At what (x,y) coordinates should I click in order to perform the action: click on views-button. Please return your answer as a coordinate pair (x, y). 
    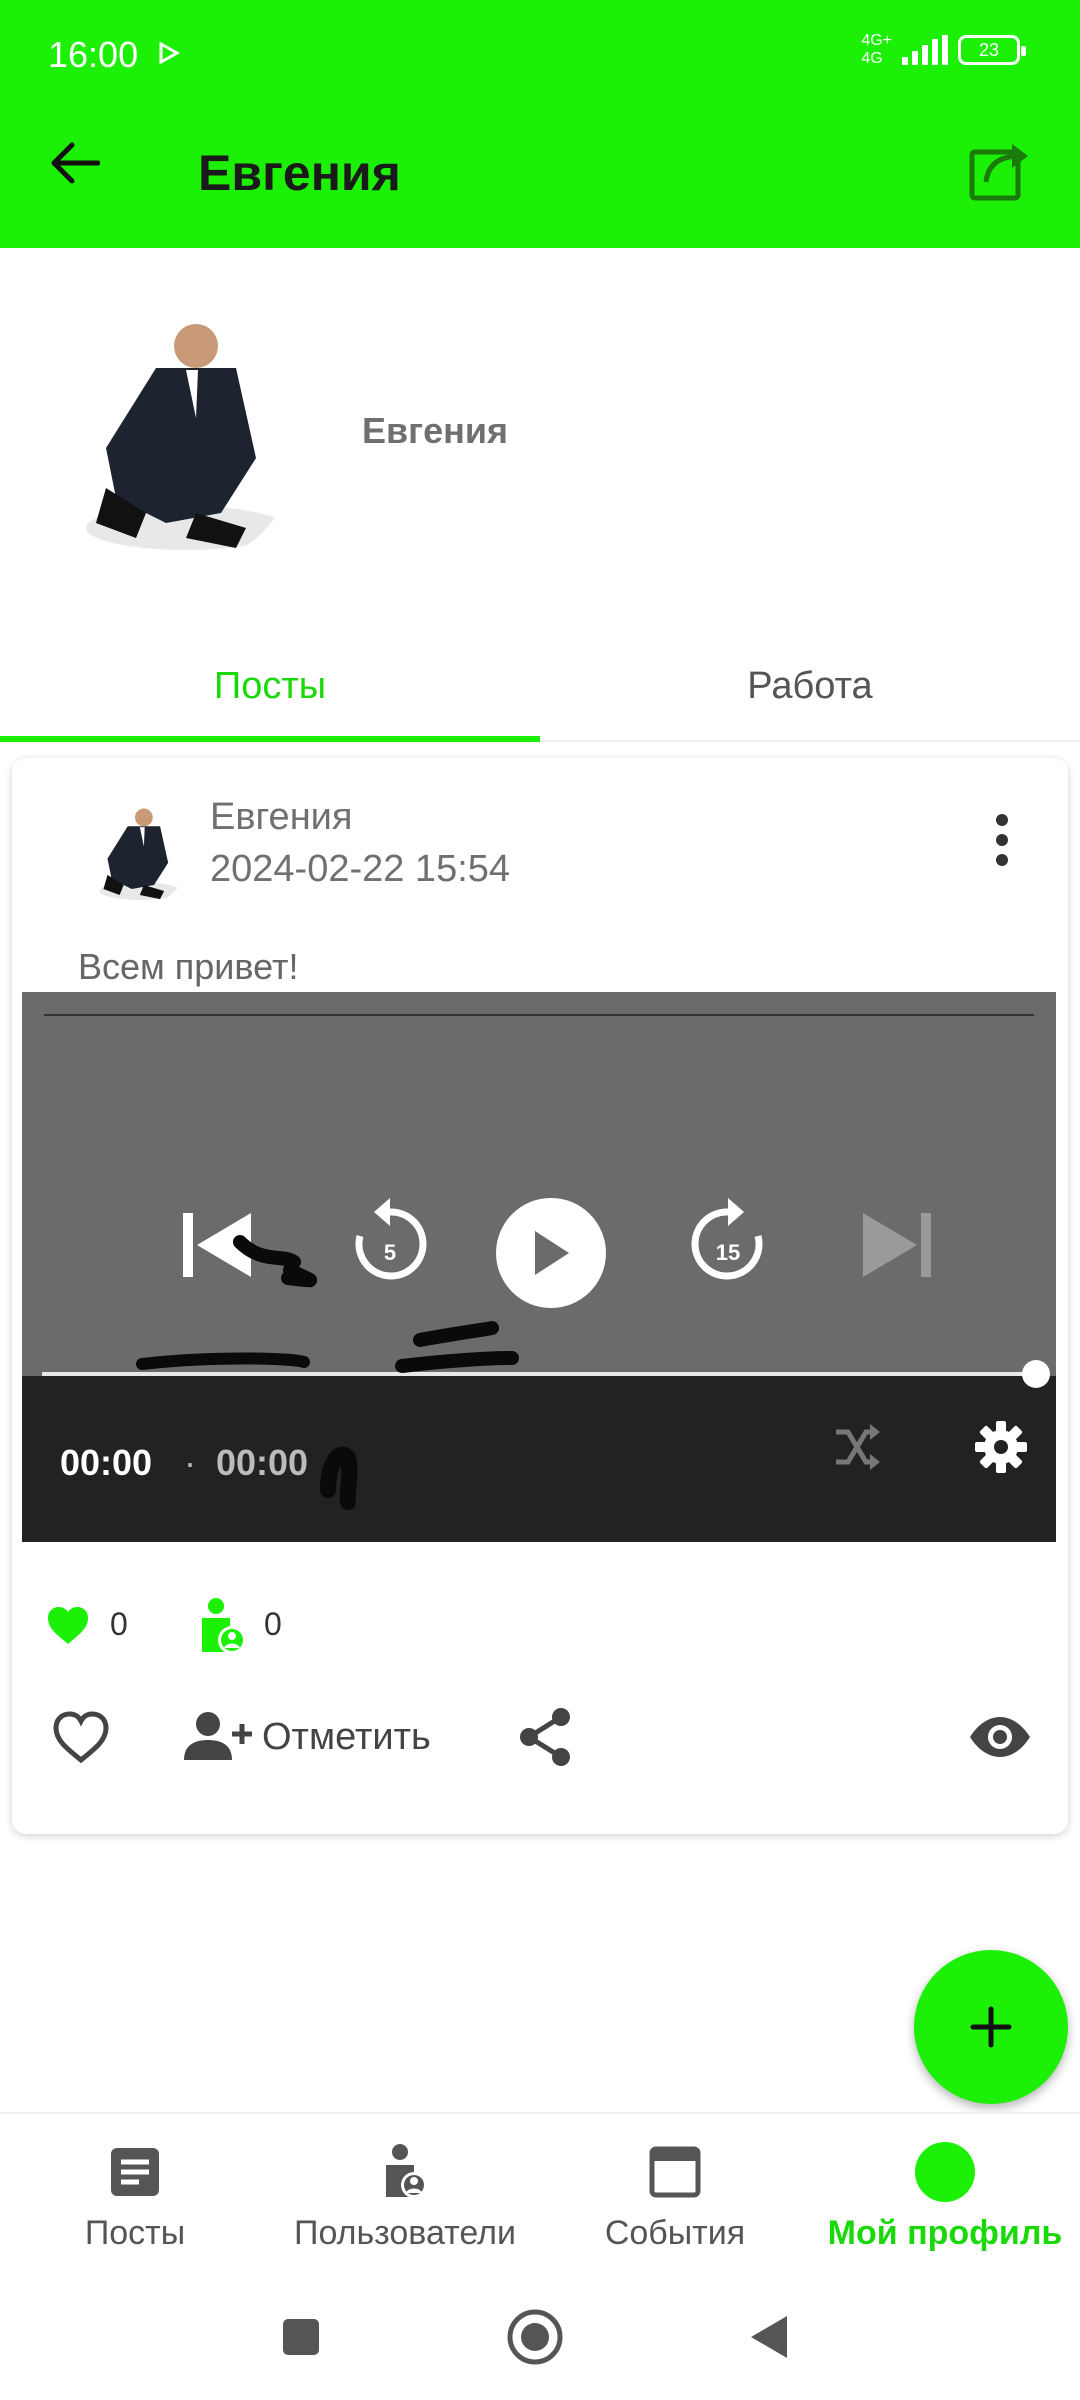
    Looking at the image, I should click on (1000, 1737).